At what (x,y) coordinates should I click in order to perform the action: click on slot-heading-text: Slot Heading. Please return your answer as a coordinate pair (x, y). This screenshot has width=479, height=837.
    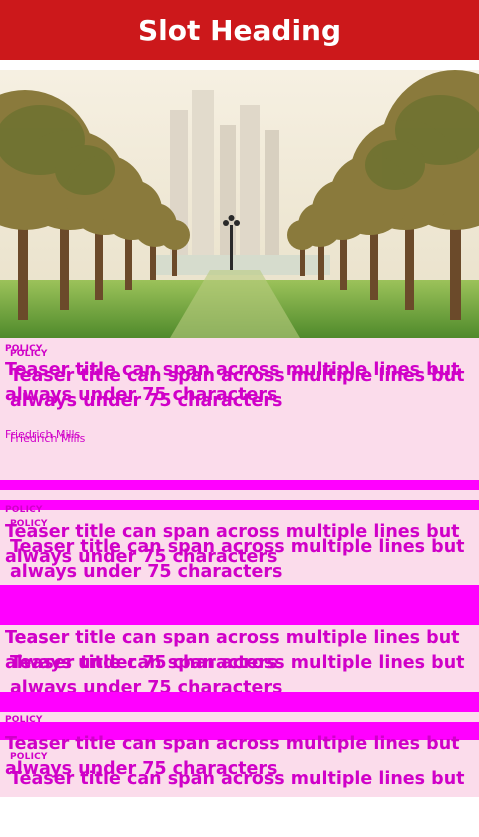
    Looking at the image, I should click on (239, 30).